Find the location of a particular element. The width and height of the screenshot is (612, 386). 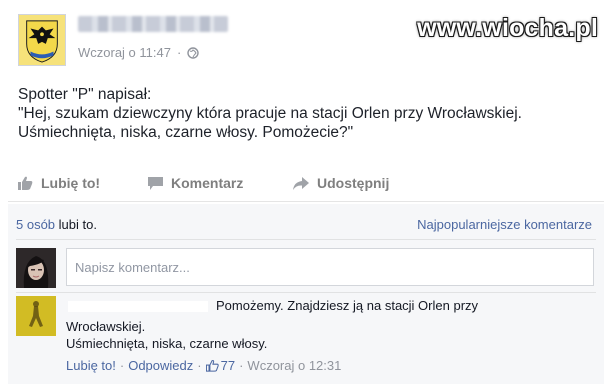

comment-input is located at coordinates (330, 267).